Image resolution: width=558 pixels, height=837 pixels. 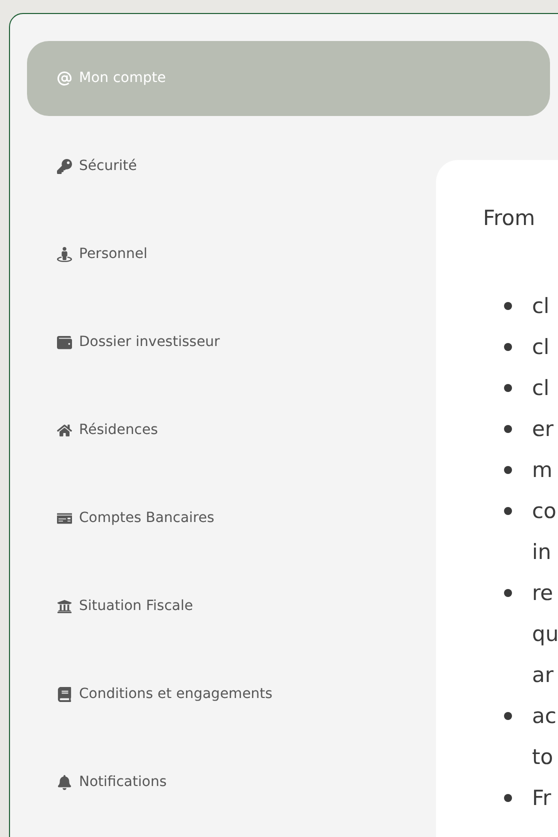 I want to click on sidebar-item: Conditions et engagements, so click(x=149, y=694).